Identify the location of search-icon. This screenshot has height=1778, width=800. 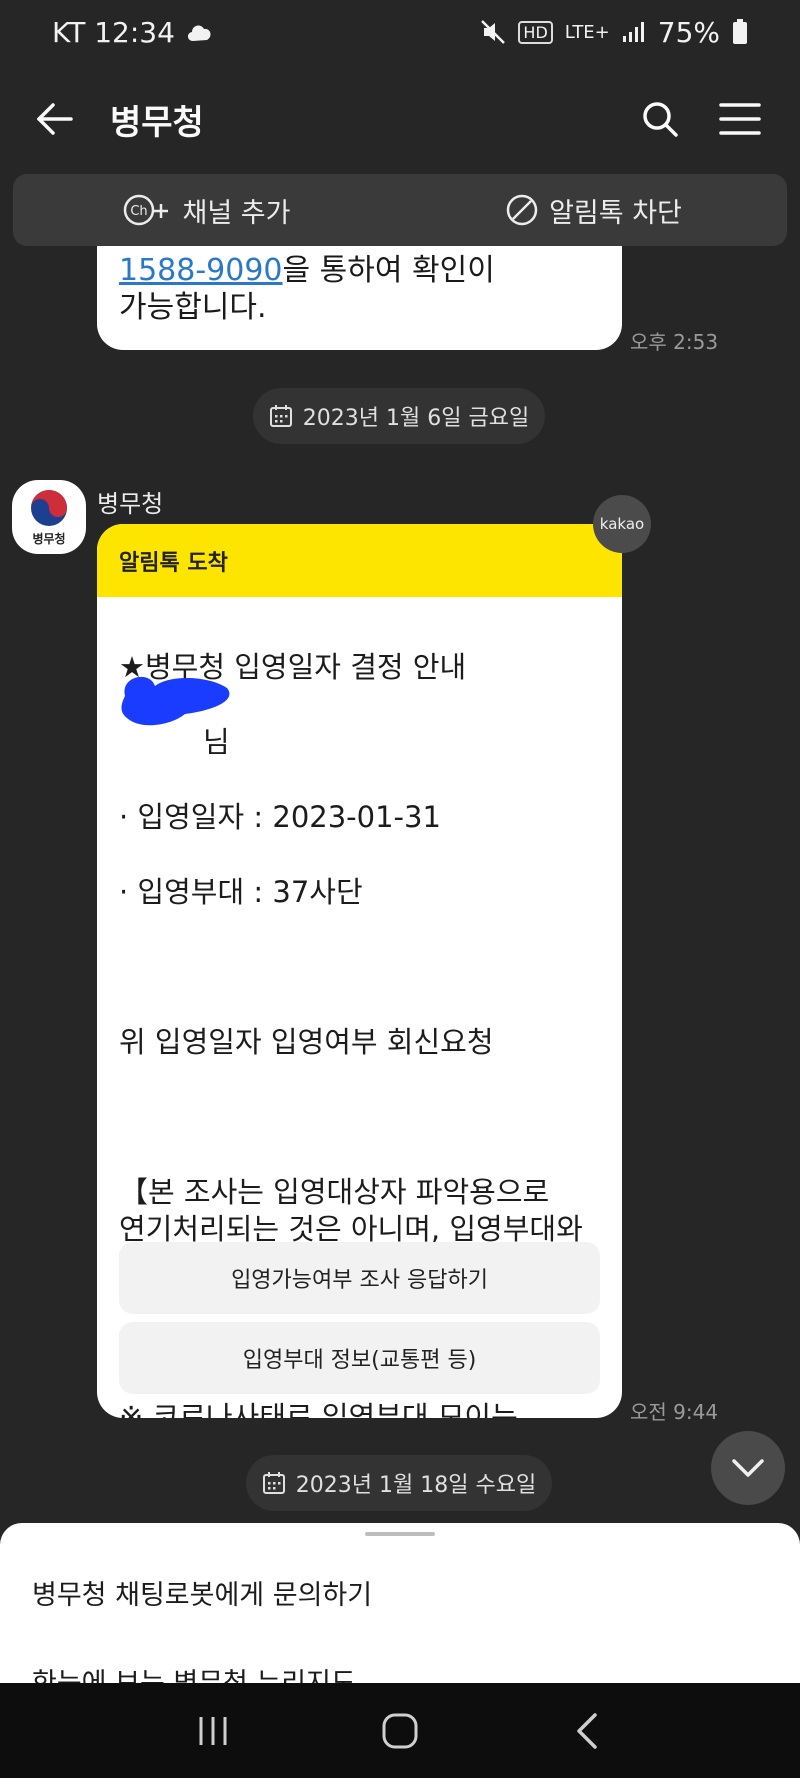
(660, 119).